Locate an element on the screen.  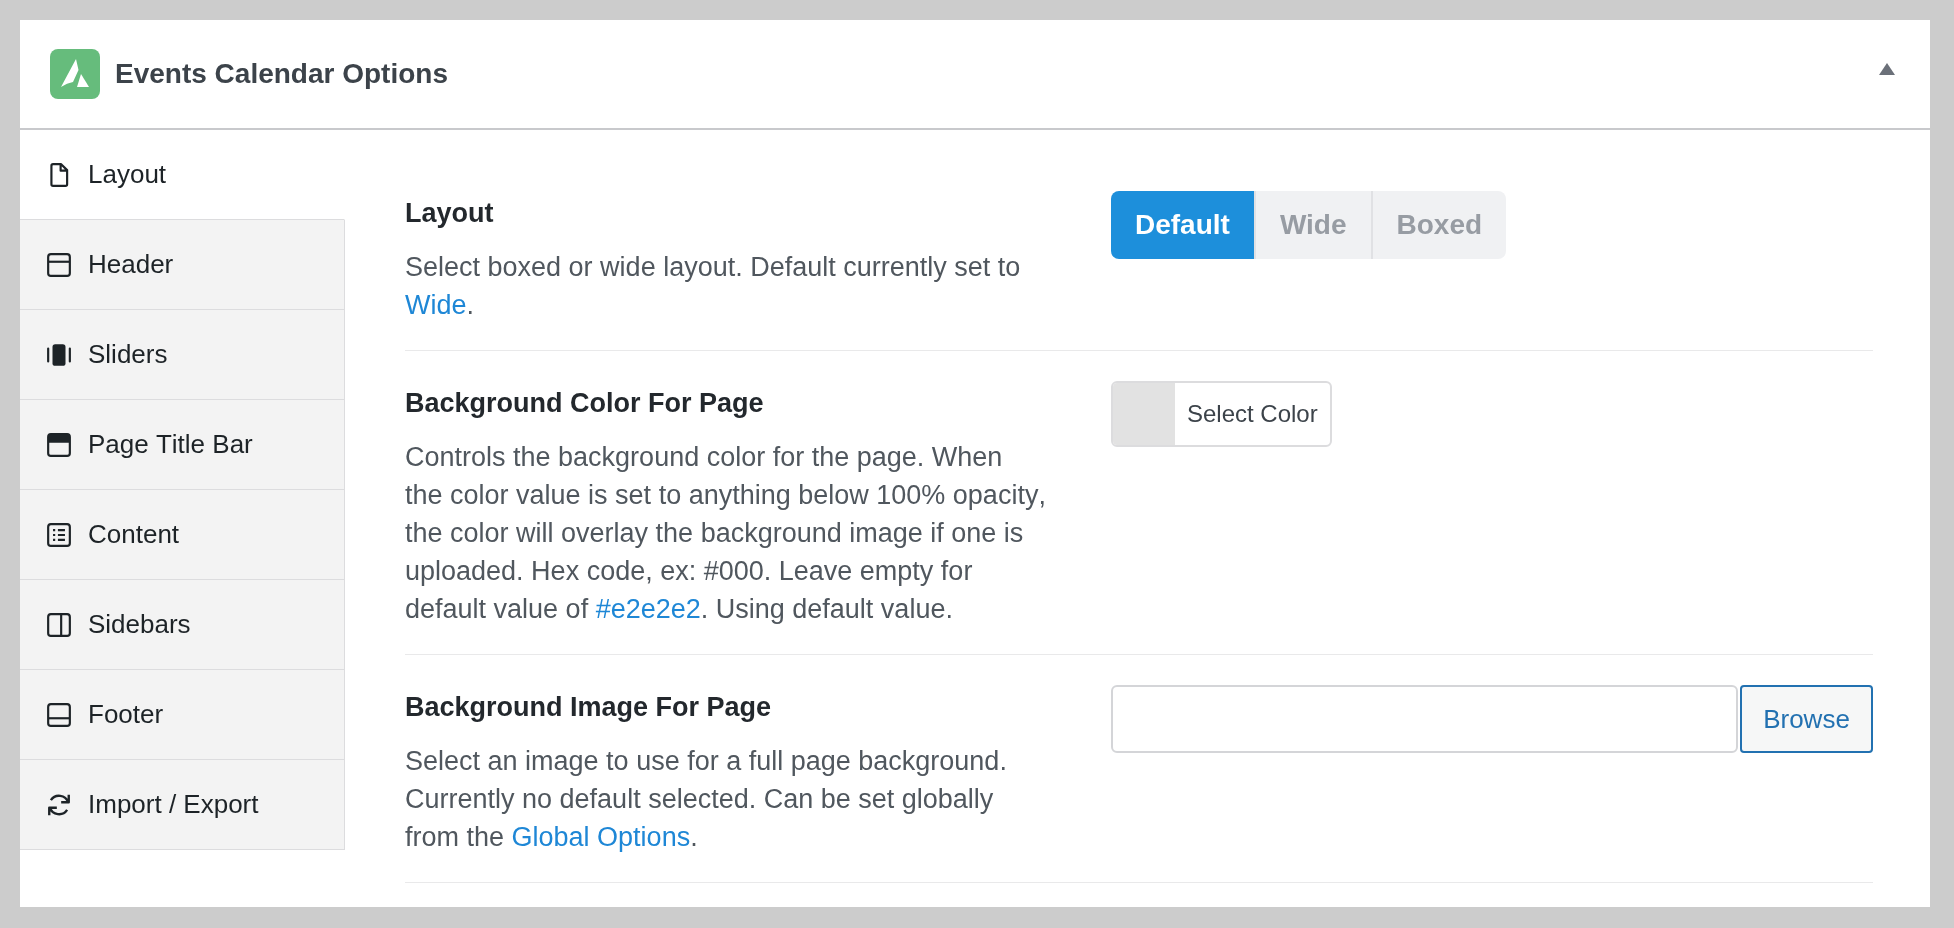
sidebar-item: Sidebars is located at coordinates (182, 625).